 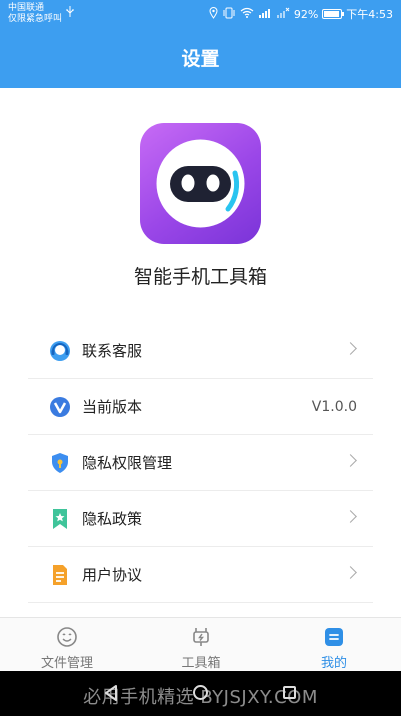 What do you see at coordinates (201, 663) in the screenshot?
I see `tab-label: 工具箱` at bounding box center [201, 663].